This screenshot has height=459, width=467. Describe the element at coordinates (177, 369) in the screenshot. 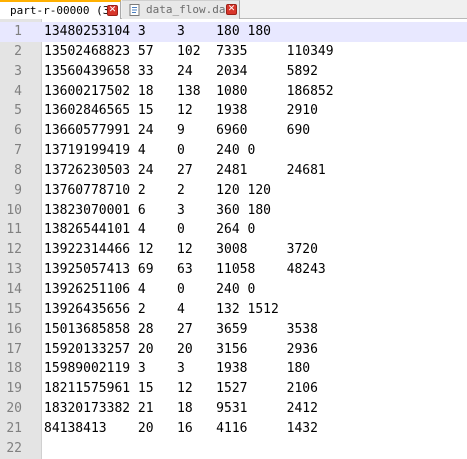

I see `line-text: 15989002119 3 3 1938 180` at that location.